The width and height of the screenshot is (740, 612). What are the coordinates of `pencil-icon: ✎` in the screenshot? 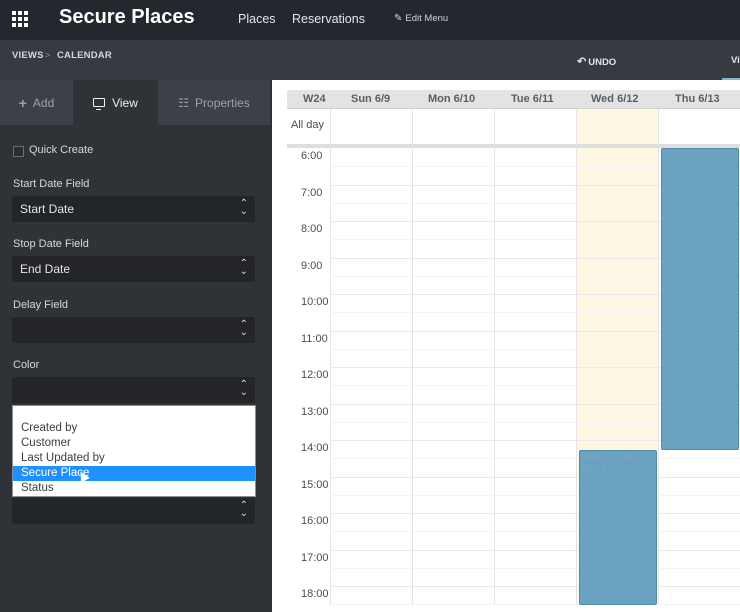 It's located at (398, 18).